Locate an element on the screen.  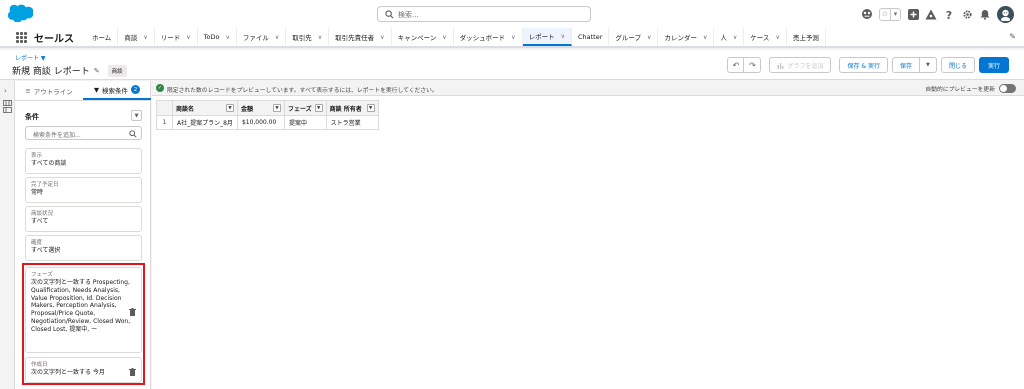
nav-item-label: ケース is located at coordinates (760, 38).